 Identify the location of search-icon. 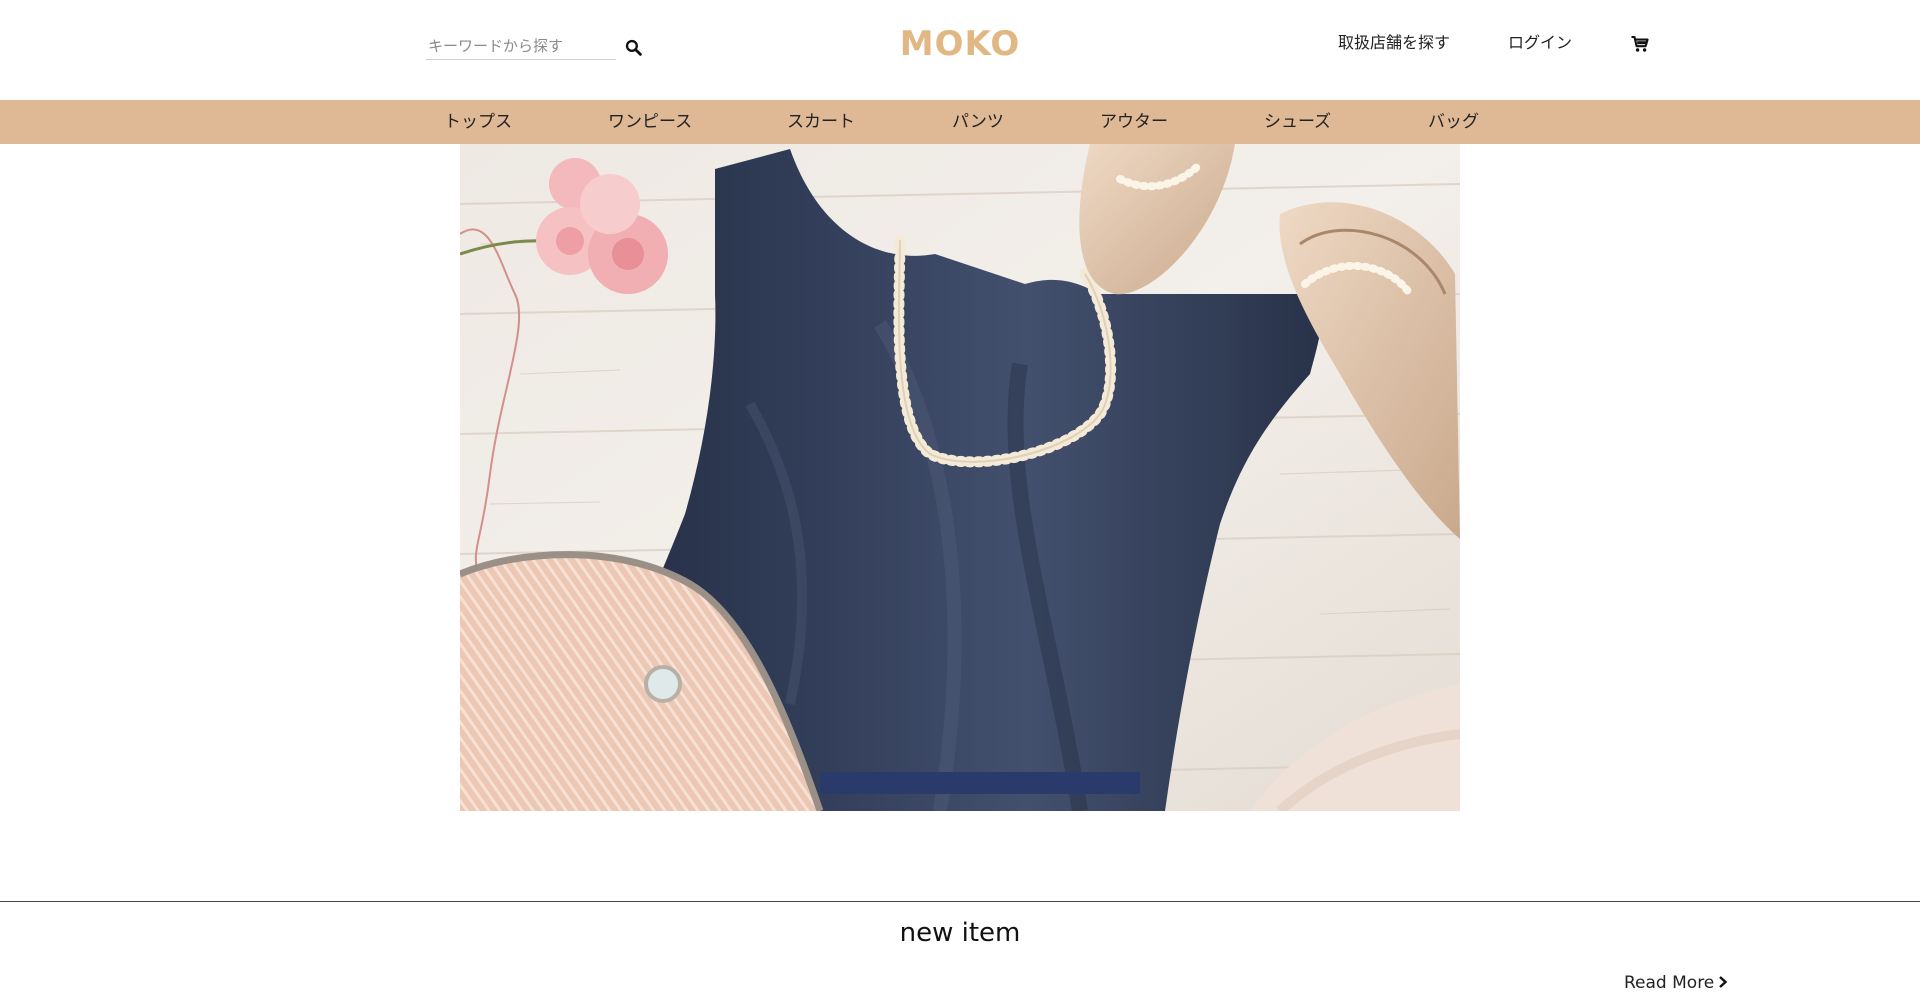
(633, 47).